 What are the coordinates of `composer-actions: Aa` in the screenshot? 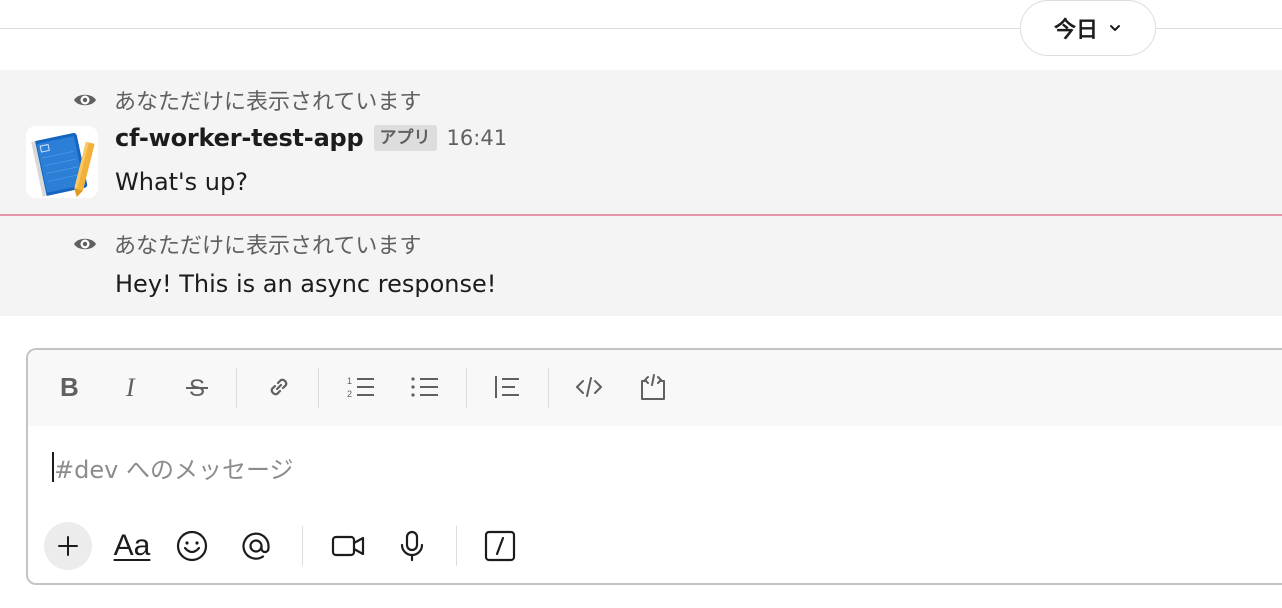 It's located at (655, 545).